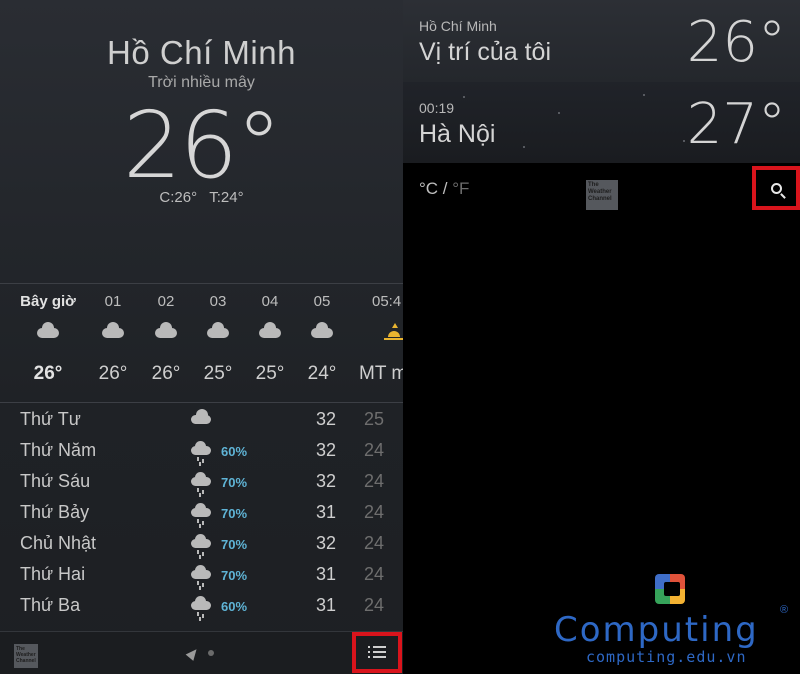 This screenshot has width=800, height=674. What do you see at coordinates (113, 301) in the screenshot?
I see `hour-label: 01` at bounding box center [113, 301].